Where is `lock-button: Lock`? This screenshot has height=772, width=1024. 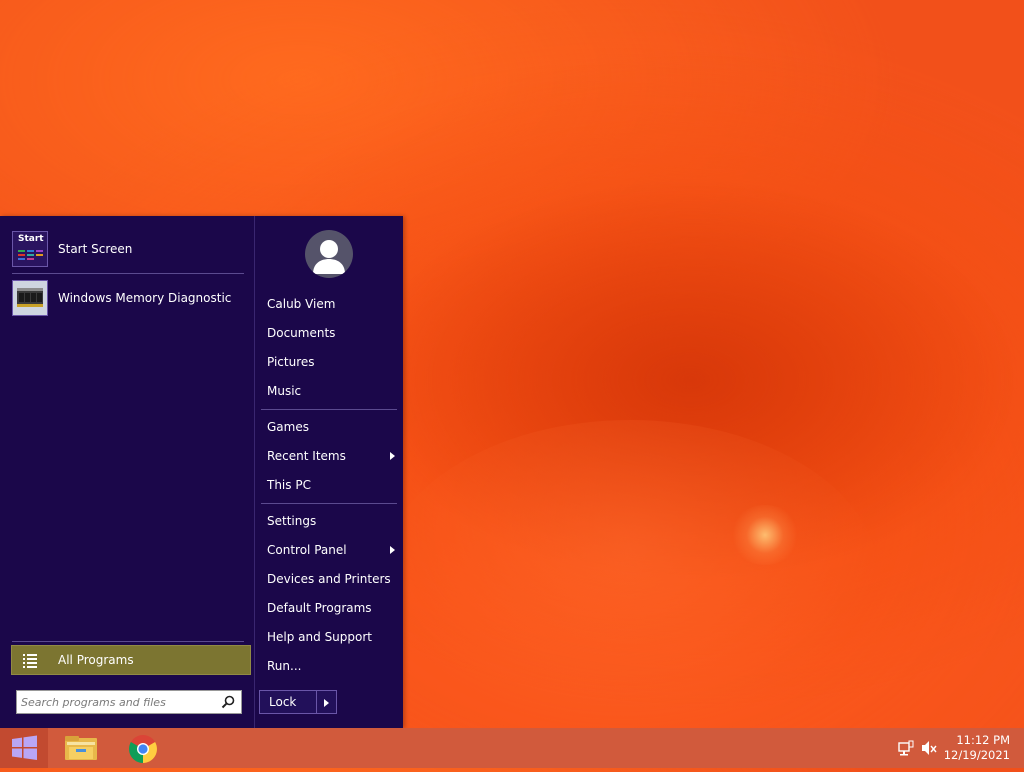 lock-button: Lock is located at coordinates (288, 702).